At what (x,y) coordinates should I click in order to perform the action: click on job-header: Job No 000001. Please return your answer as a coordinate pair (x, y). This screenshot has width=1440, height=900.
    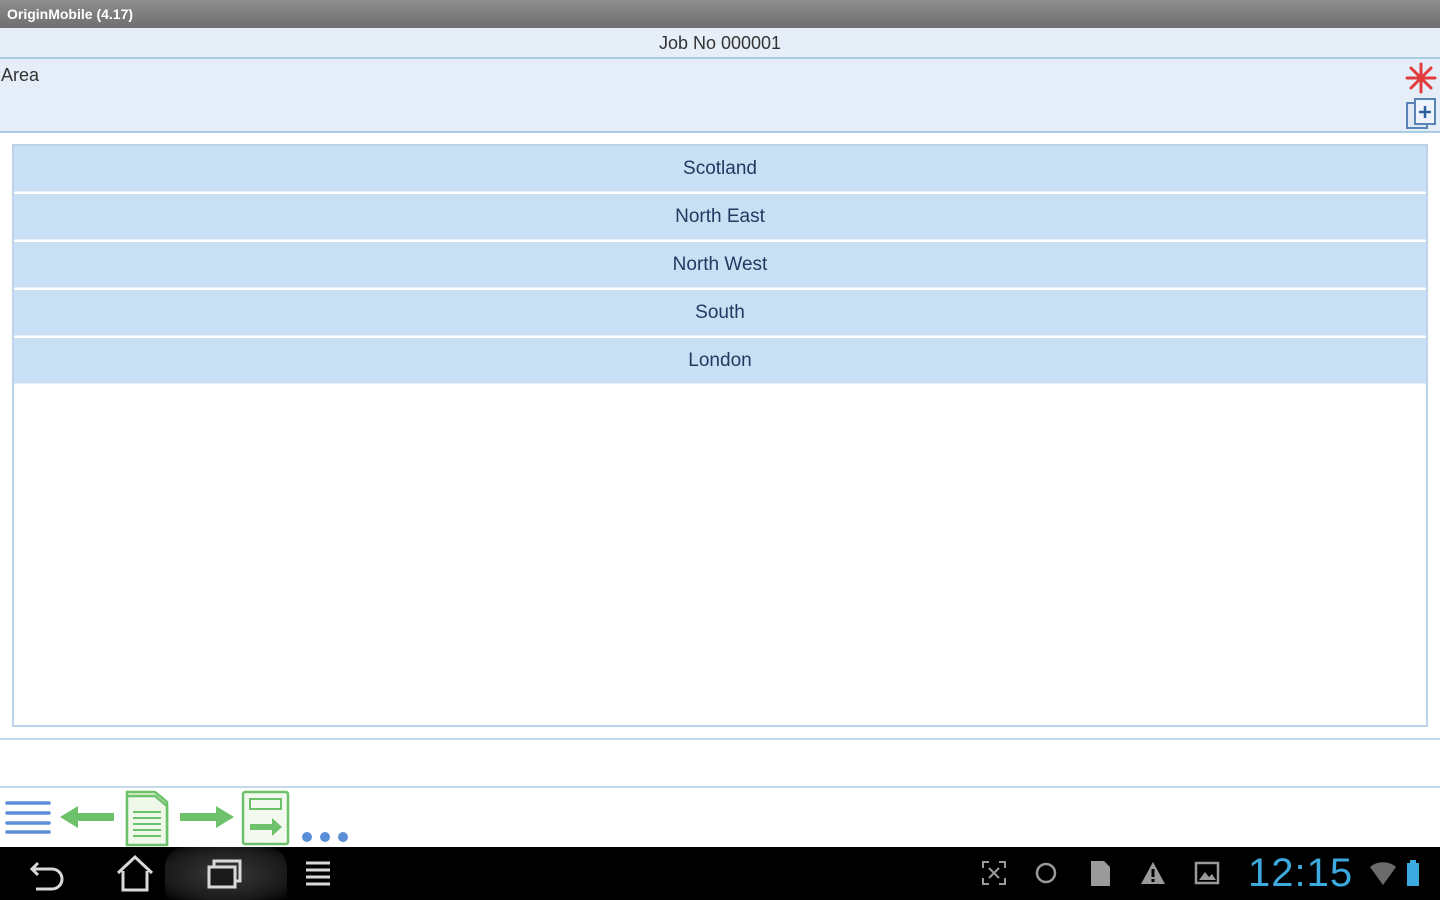
    Looking at the image, I should click on (720, 43).